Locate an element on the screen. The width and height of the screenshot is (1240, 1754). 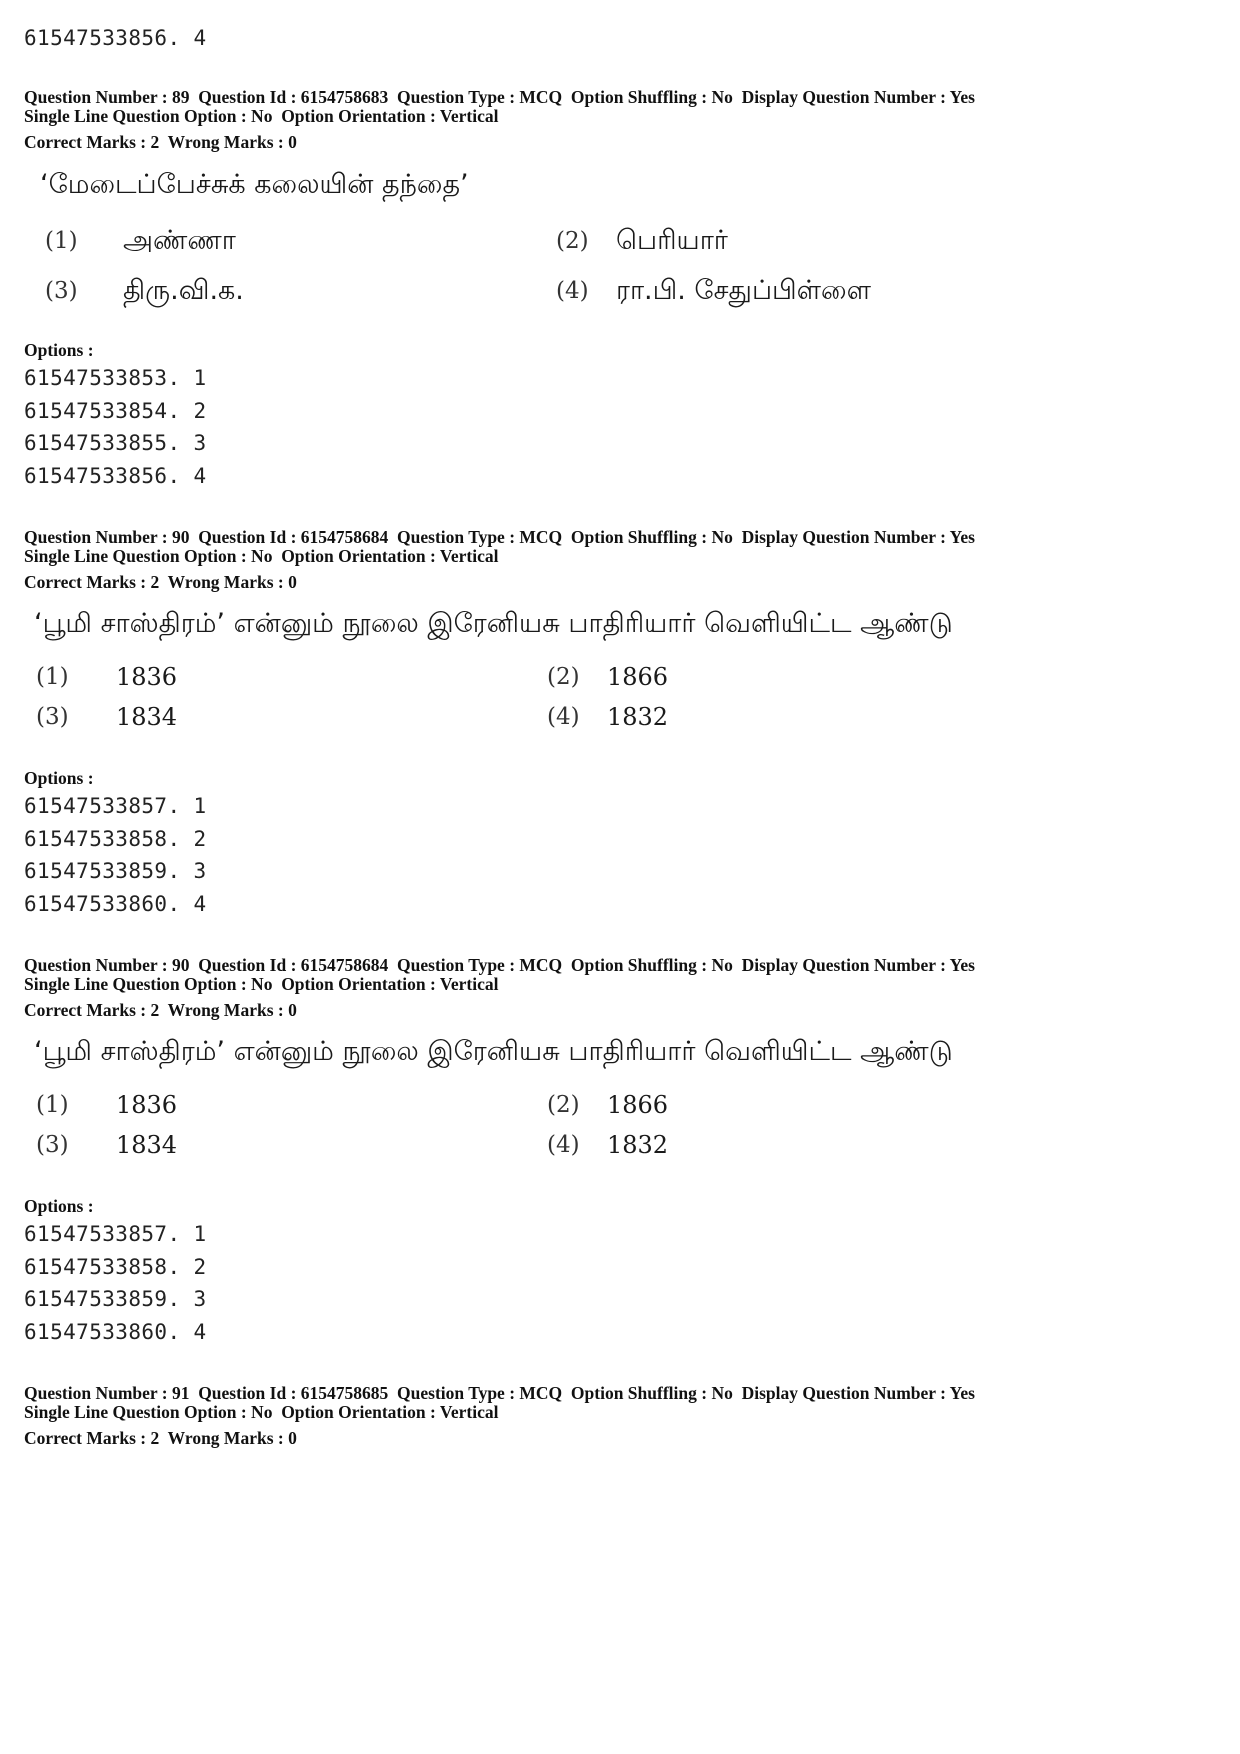
choice-text: பெரியார் is located at coordinates (672, 240).